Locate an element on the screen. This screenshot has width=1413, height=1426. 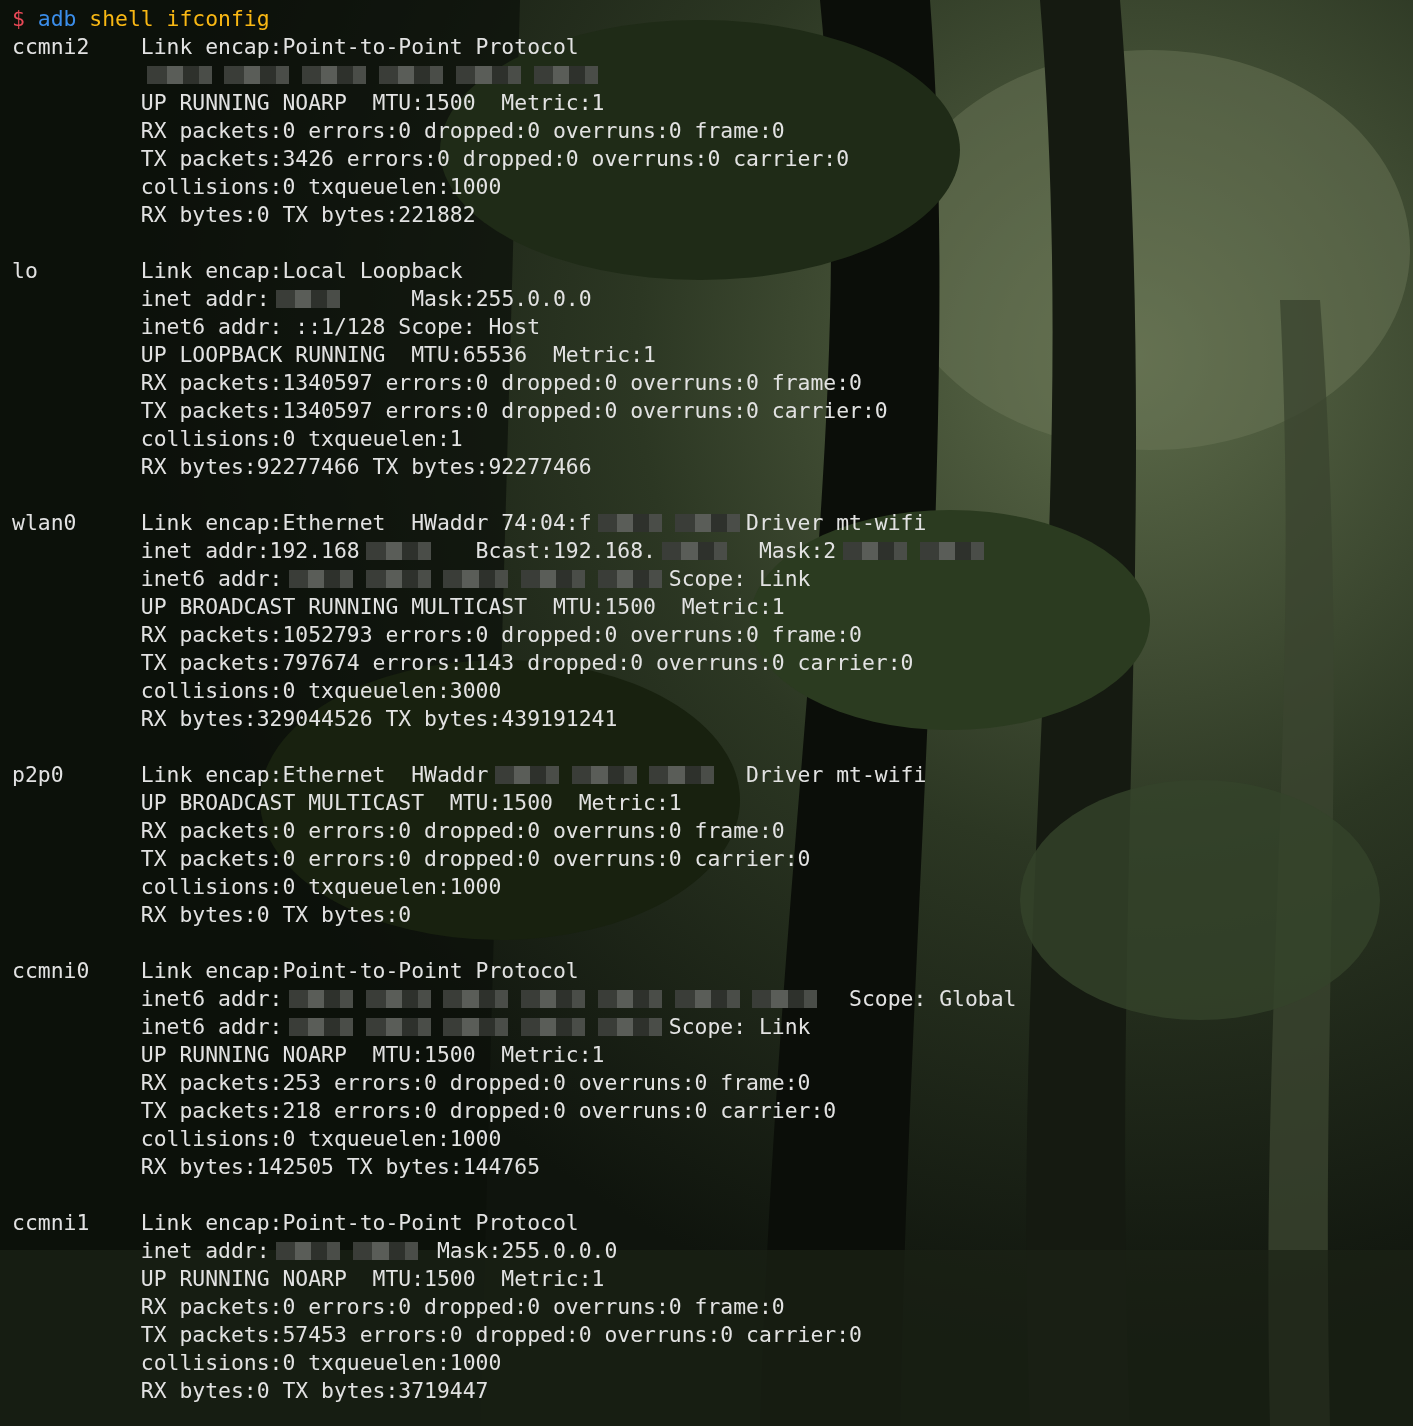
output-line: UP BROADCAST MULTICAST MTU:1500 Metric:1 is located at coordinates (411, 803).